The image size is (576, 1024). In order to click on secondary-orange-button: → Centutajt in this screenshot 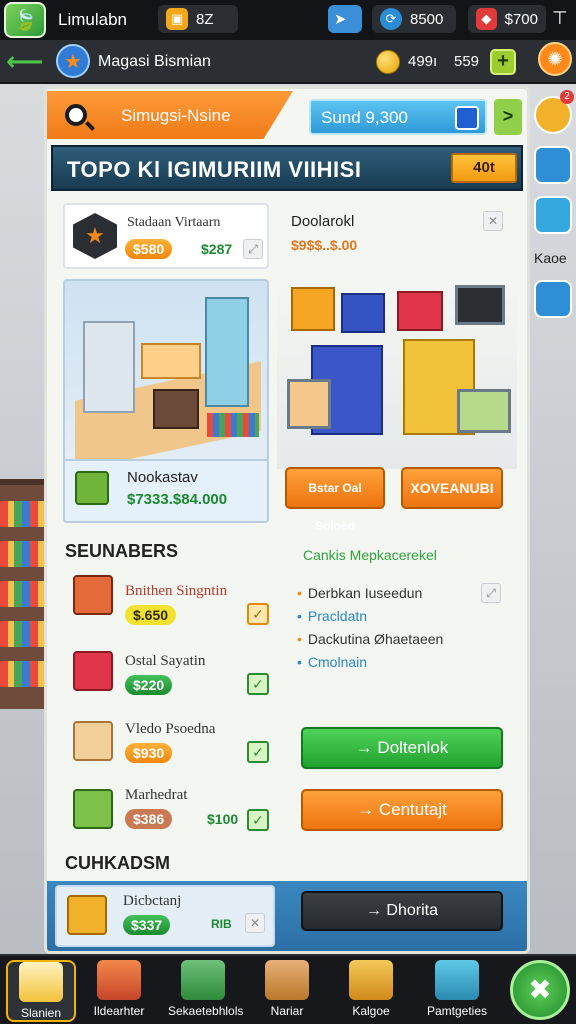, I will do `click(402, 810)`.